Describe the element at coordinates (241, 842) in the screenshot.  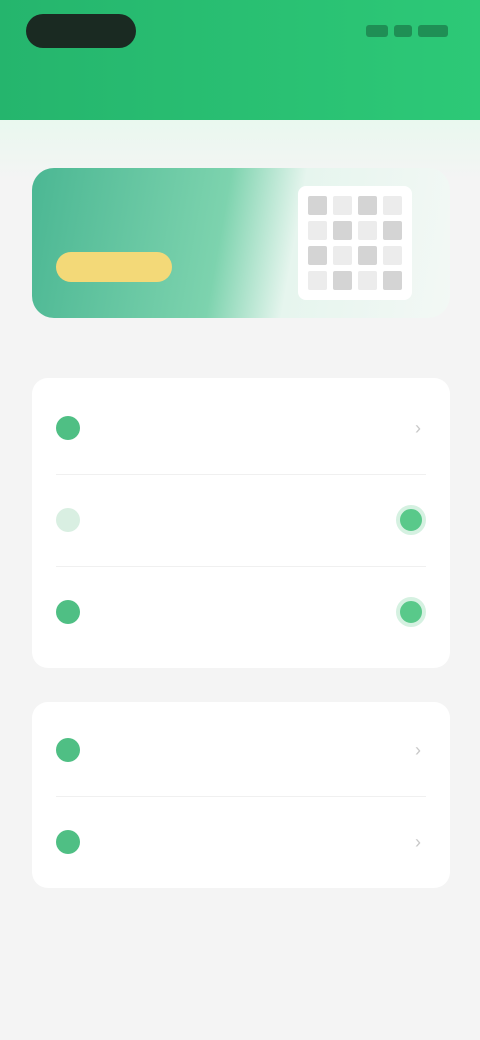
I see `section2-row-2: ›` at that location.